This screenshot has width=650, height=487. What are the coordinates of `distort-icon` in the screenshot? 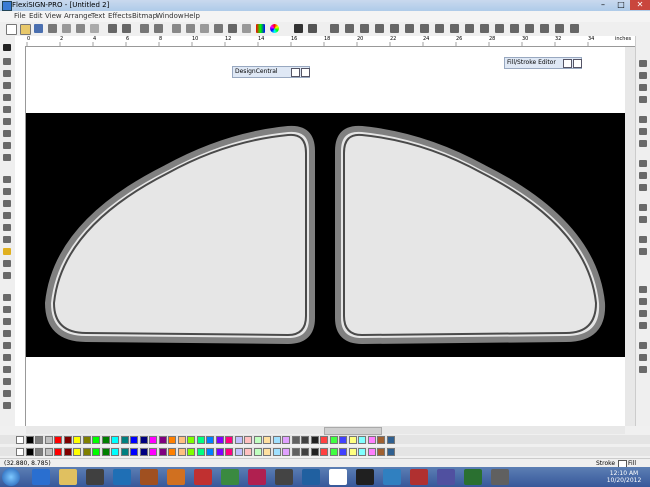 It's located at (643, 289).